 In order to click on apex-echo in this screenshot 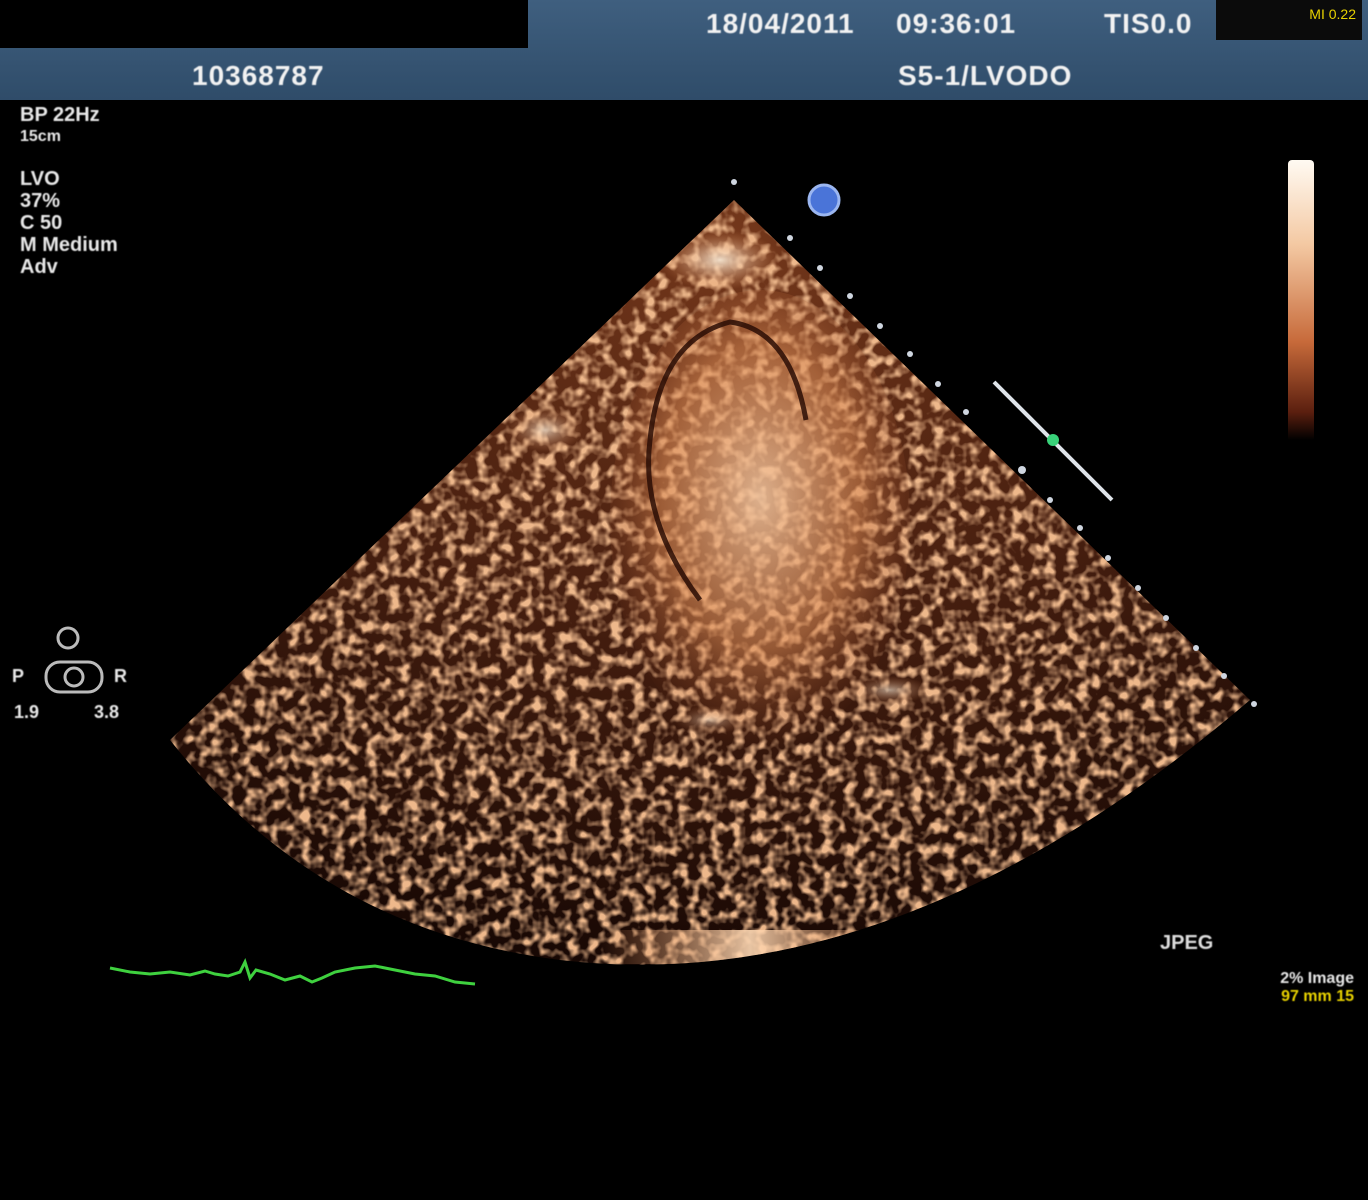, I will do `click(720, 260)`.